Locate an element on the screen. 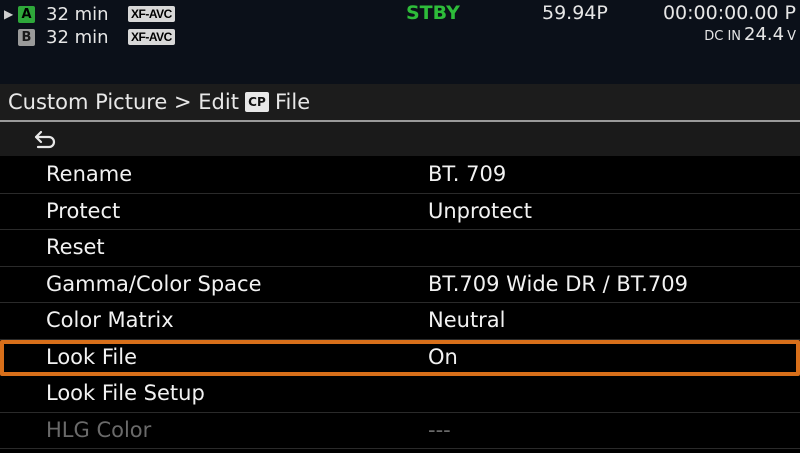  menu-item-label: Rename is located at coordinates (89, 174).